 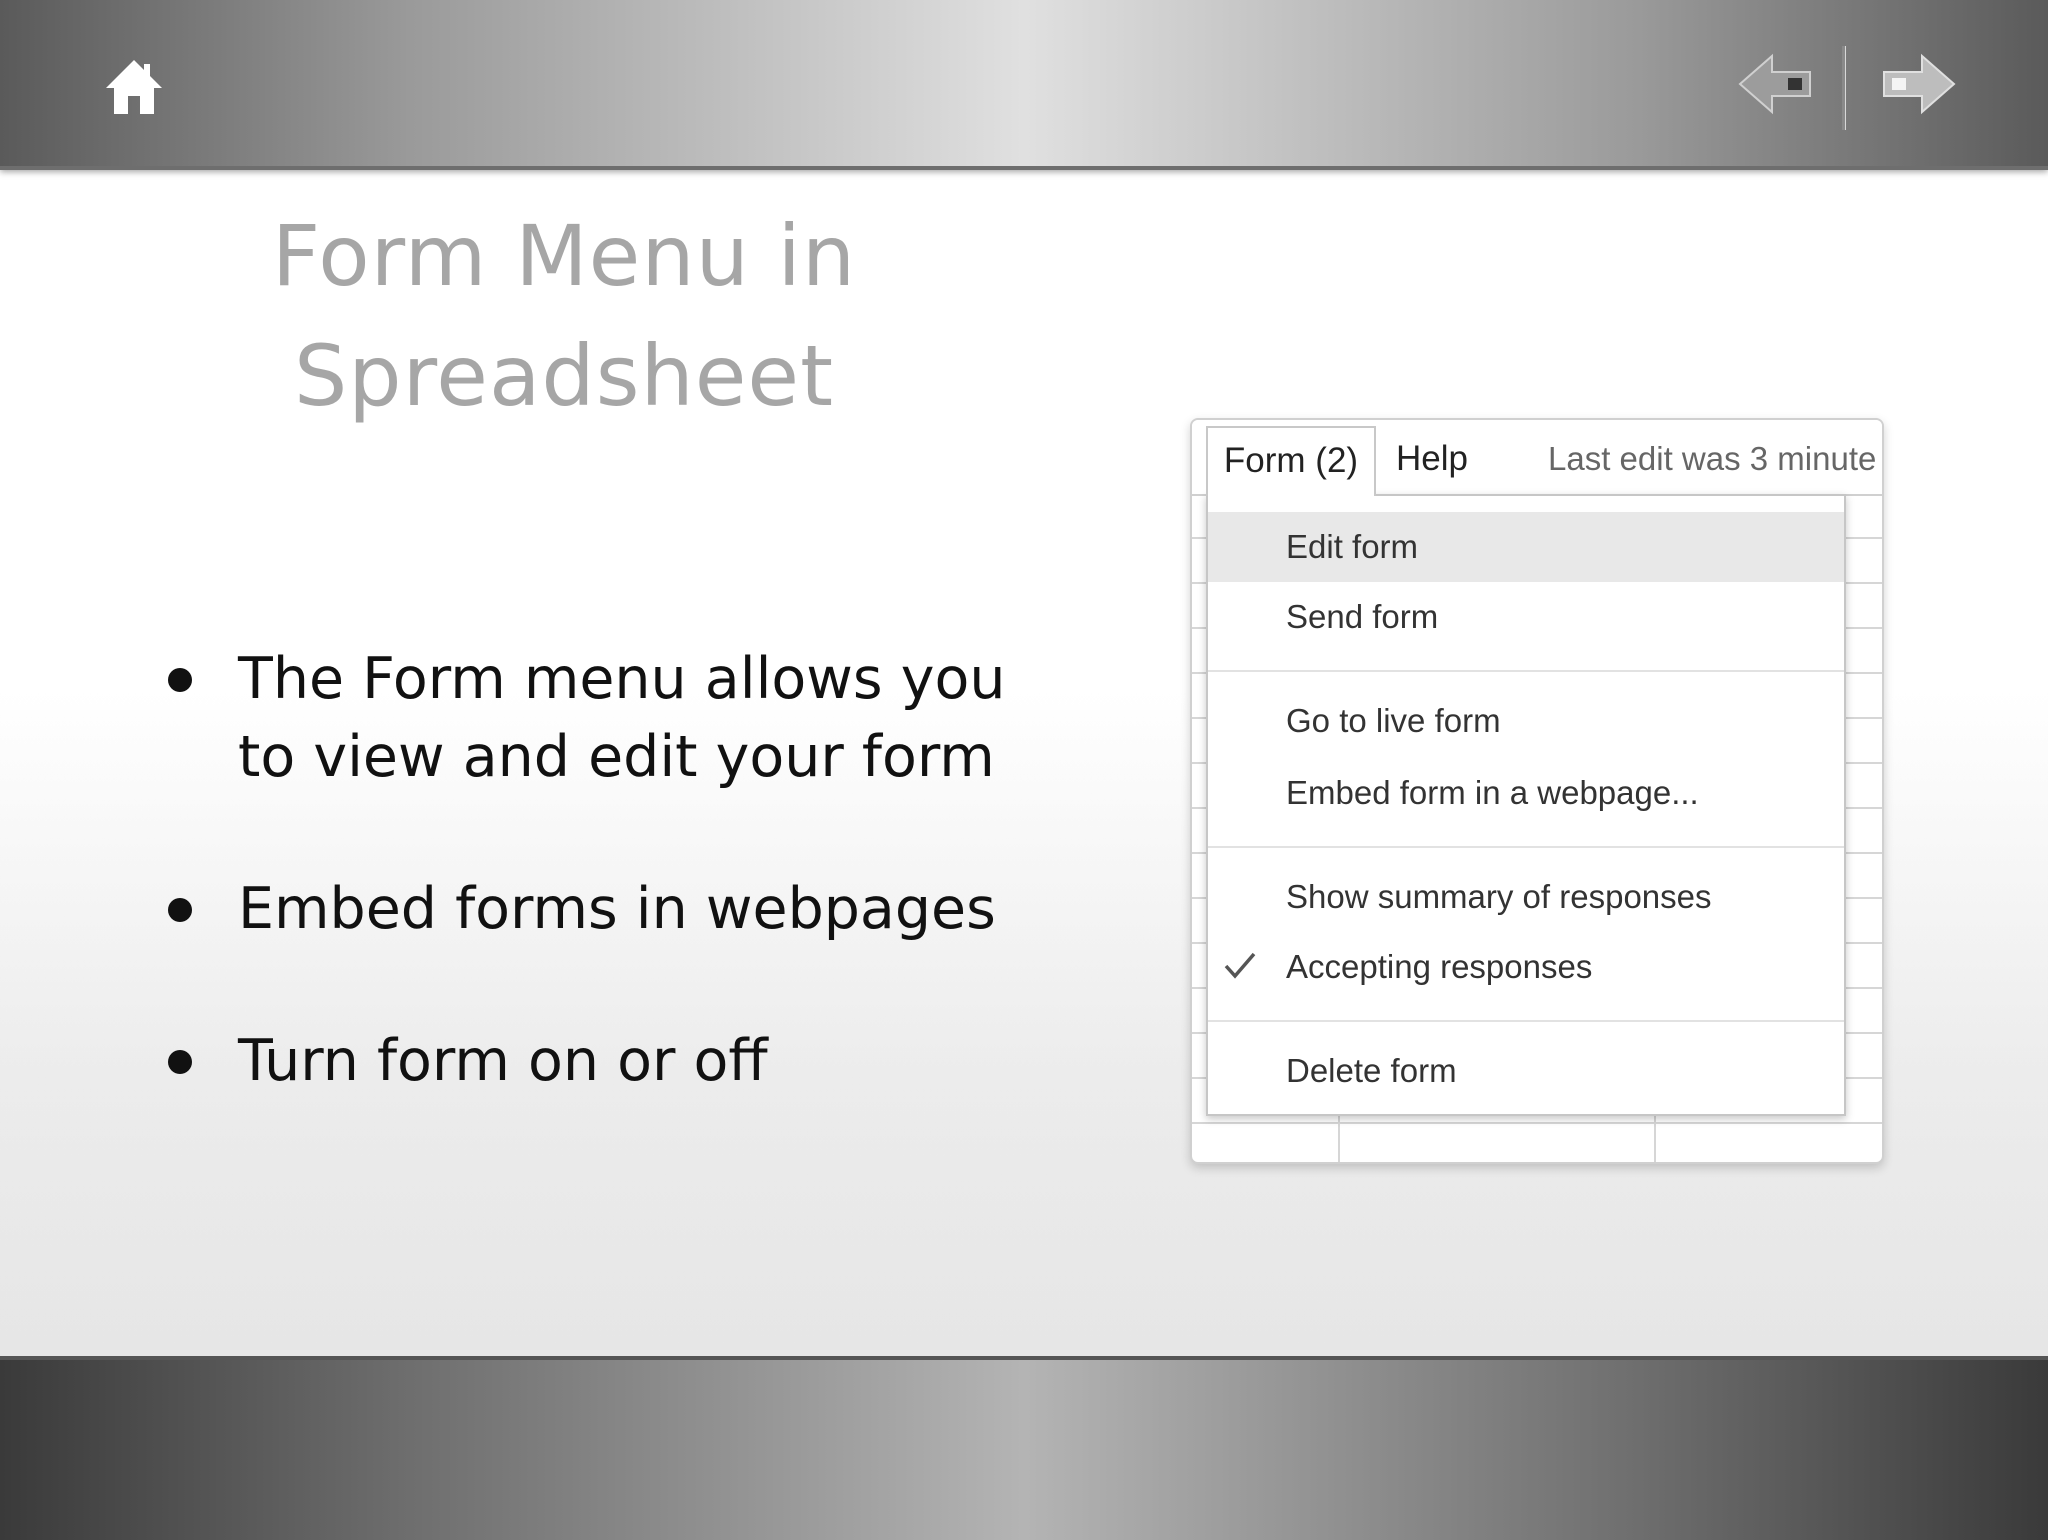 What do you see at coordinates (1393, 720) in the screenshot?
I see `menu-item-label: Go to live form` at bounding box center [1393, 720].